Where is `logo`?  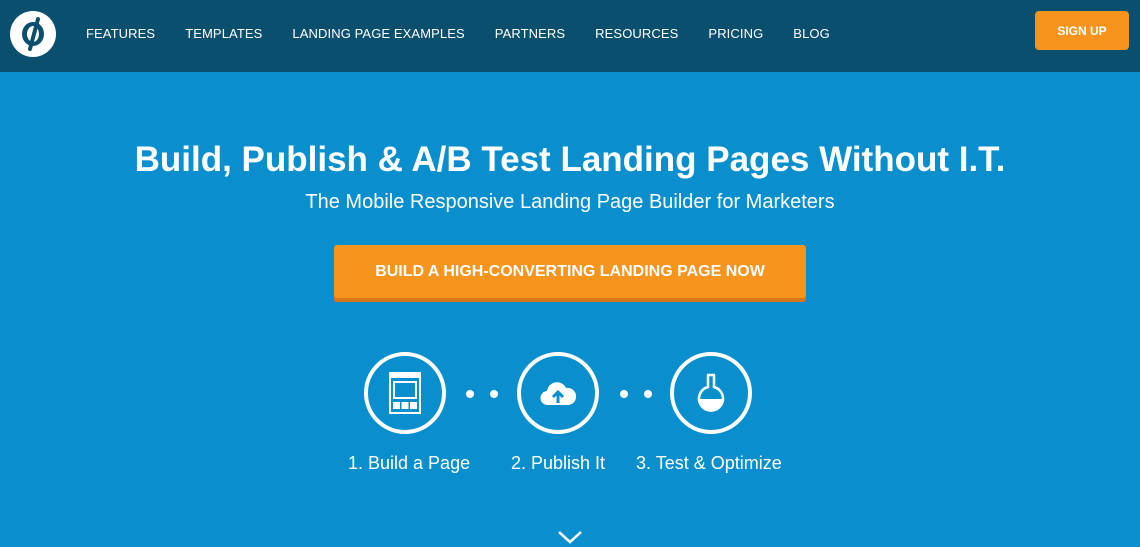 logo is located at coordinates (33, 34).